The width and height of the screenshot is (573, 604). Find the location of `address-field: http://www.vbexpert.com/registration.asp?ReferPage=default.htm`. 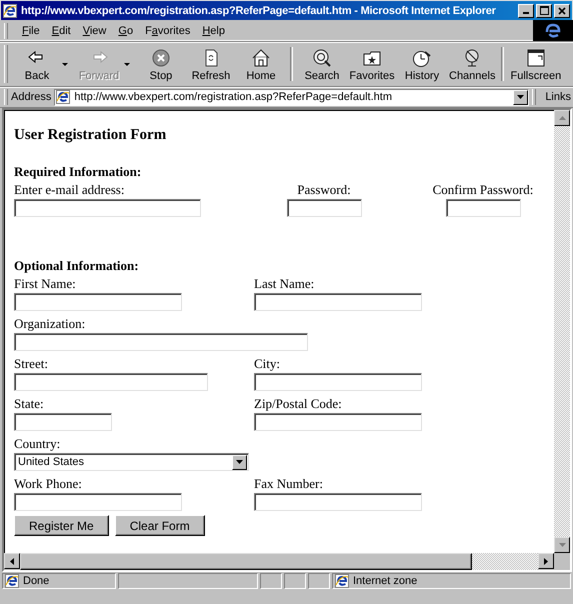

address-field: http://www.vbexpert.com/registration.asp?ReferPage=default.htm is located at coordinates (292, 97).